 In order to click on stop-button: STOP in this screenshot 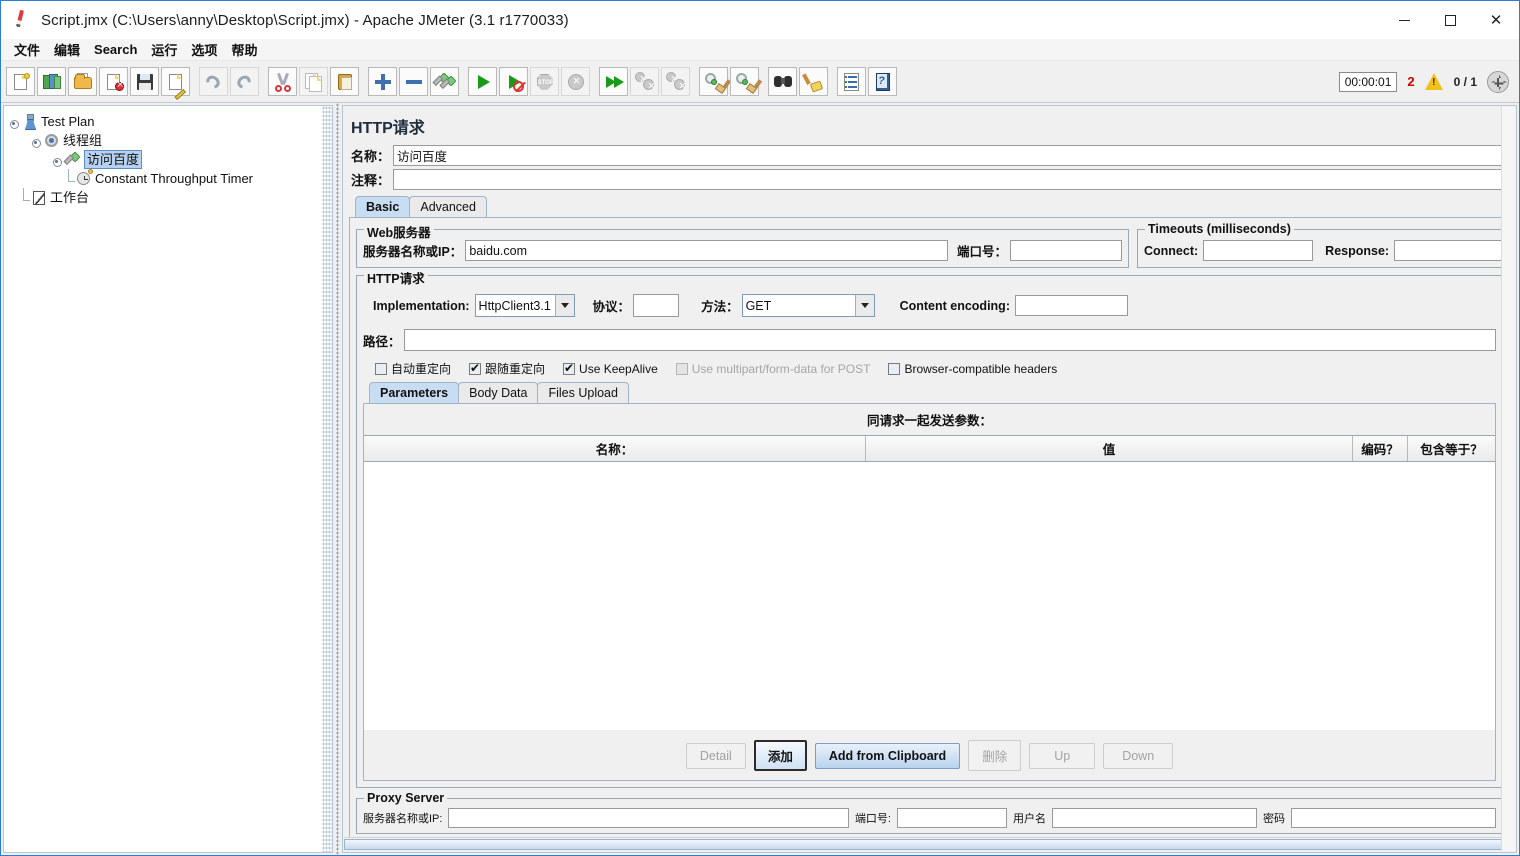, I will do `click(544, 81)`.